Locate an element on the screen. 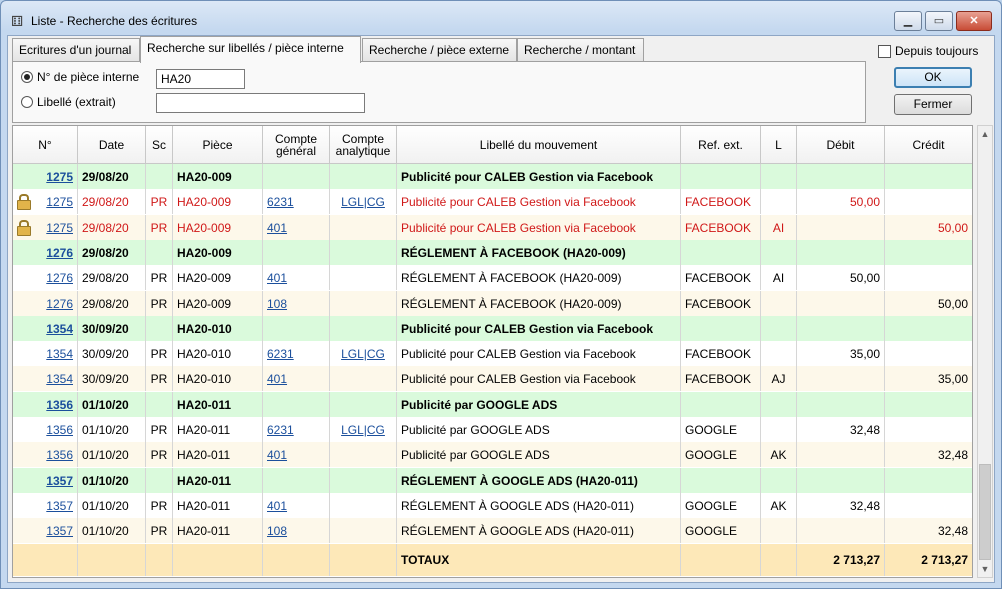  col-l-cell is located at coordinates (779, 176).